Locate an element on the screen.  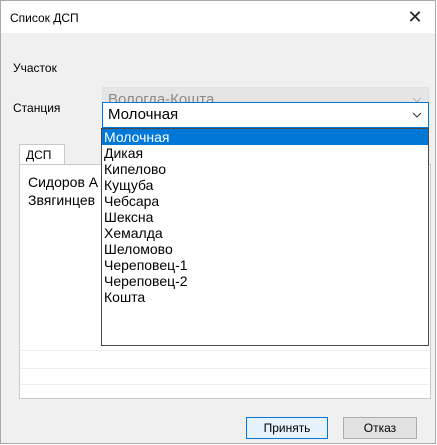
dropdown-option: Чебсара is located at coordinates (265, 201).